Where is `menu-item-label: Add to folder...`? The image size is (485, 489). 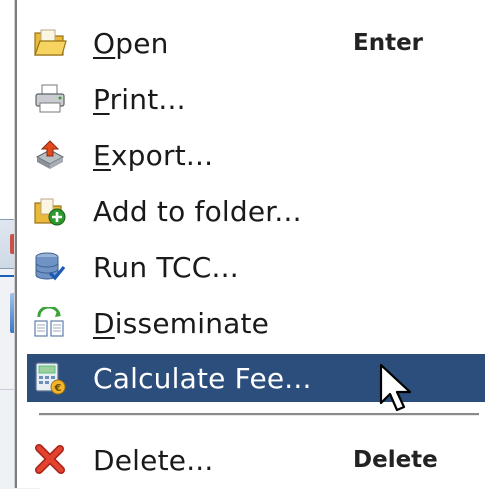
menu-item-label: Add to folder... is located at coordinates (197, 211).